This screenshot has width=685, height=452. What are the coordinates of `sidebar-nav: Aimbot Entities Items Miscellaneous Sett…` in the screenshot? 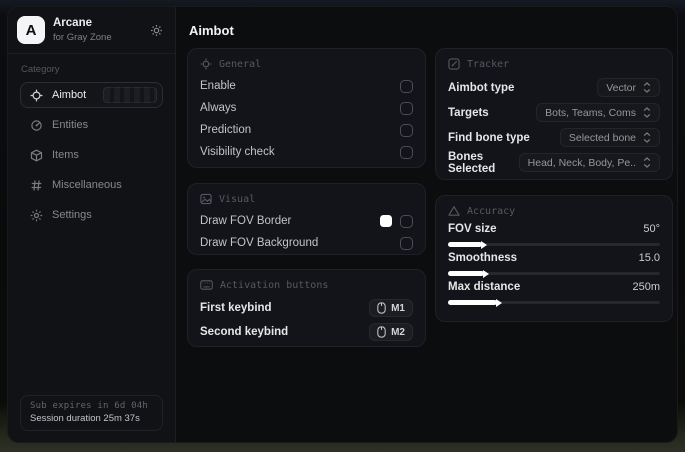 It's located at (91, 155).